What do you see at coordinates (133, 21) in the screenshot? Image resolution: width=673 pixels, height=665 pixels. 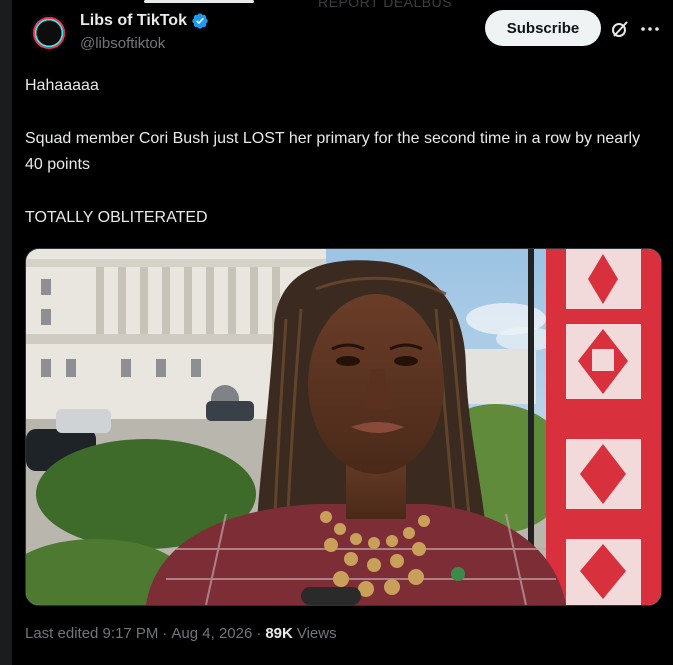 I see `author-display-name: Libs of TikTok` at bounding box center [133, 21].